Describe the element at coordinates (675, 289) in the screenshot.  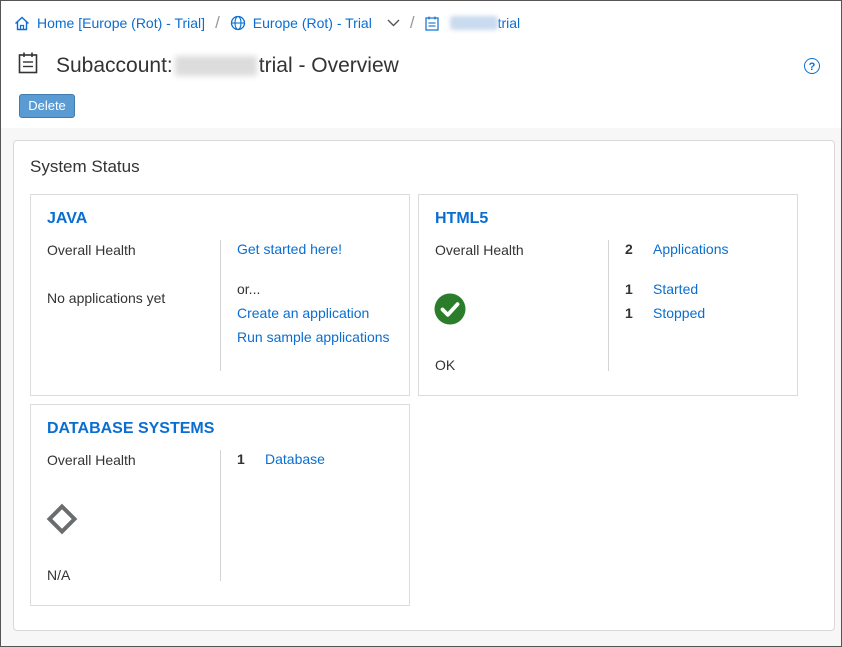
I see `started-link: Started` at that location.